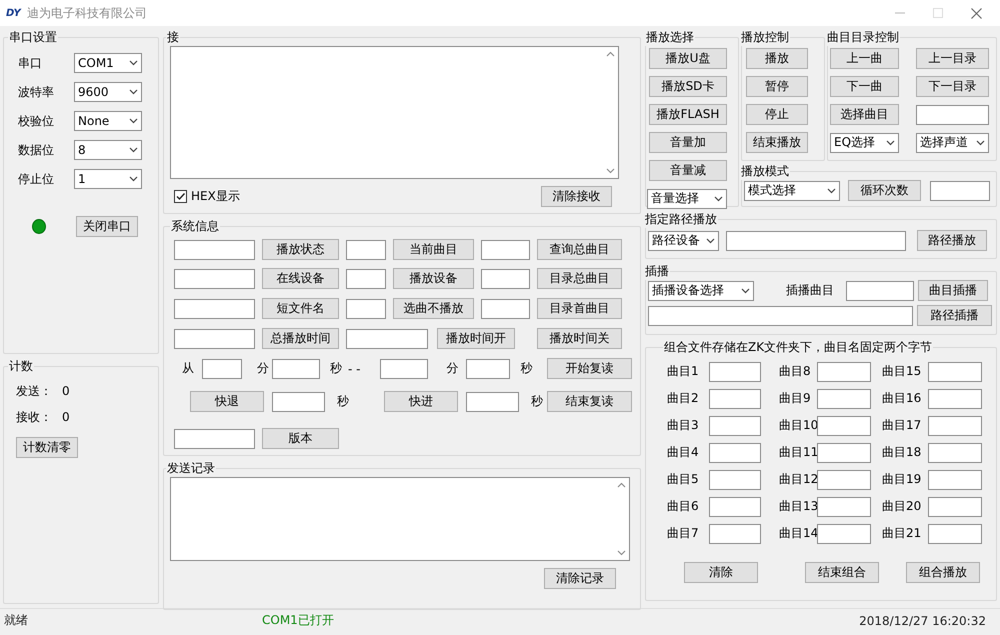  What do you see at coordinates (421, 401) in the screenshot?
I see `command-button: 快进` at bounding box center [421, 401].